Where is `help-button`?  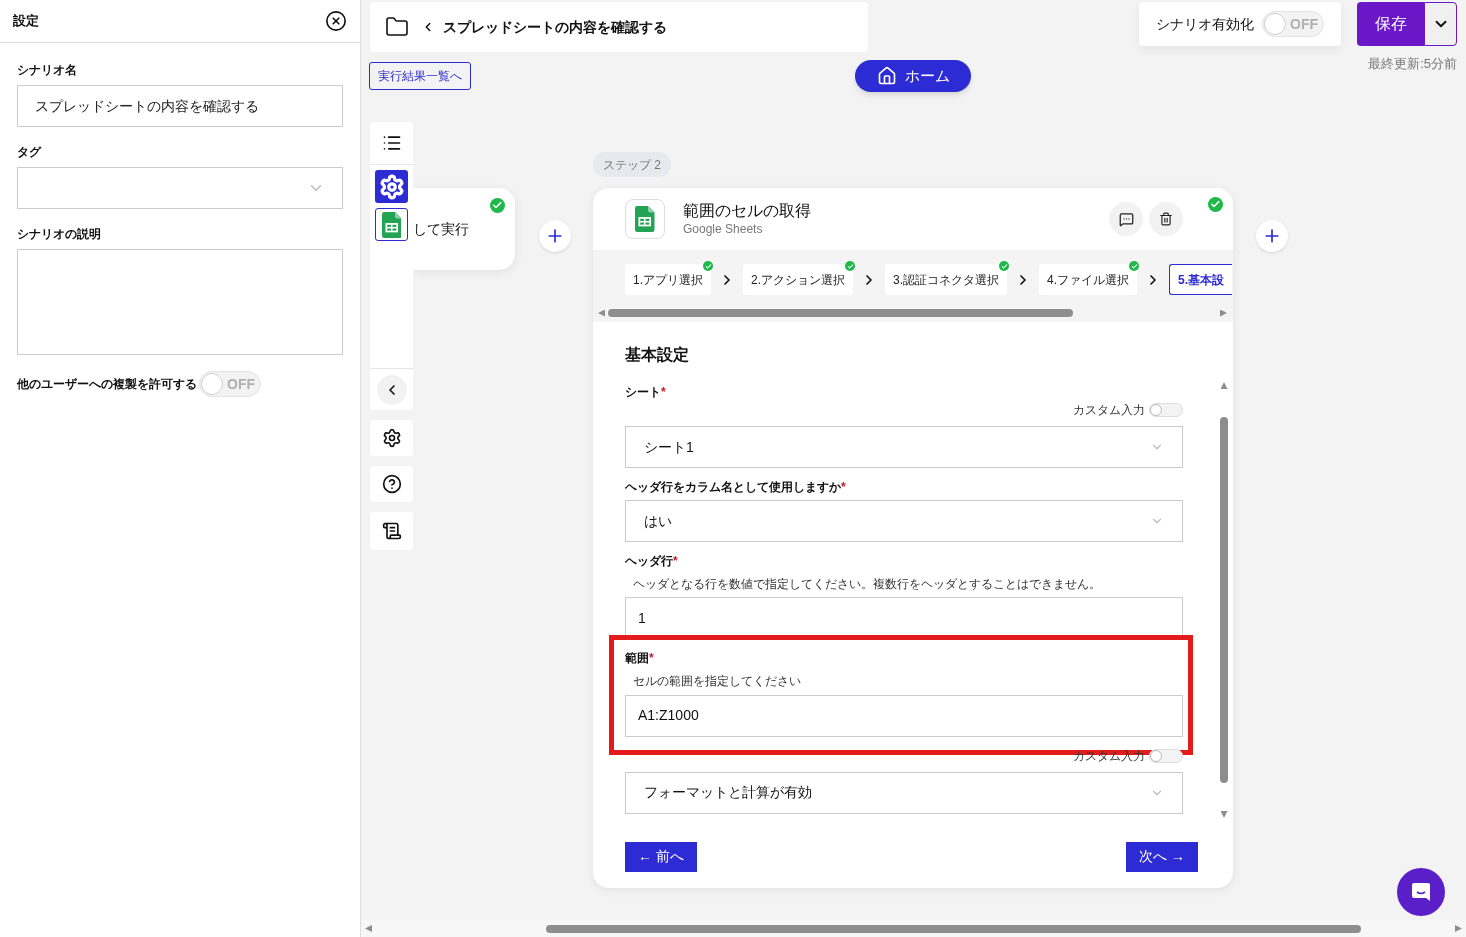 help-button is located at coordinates (391, 484).